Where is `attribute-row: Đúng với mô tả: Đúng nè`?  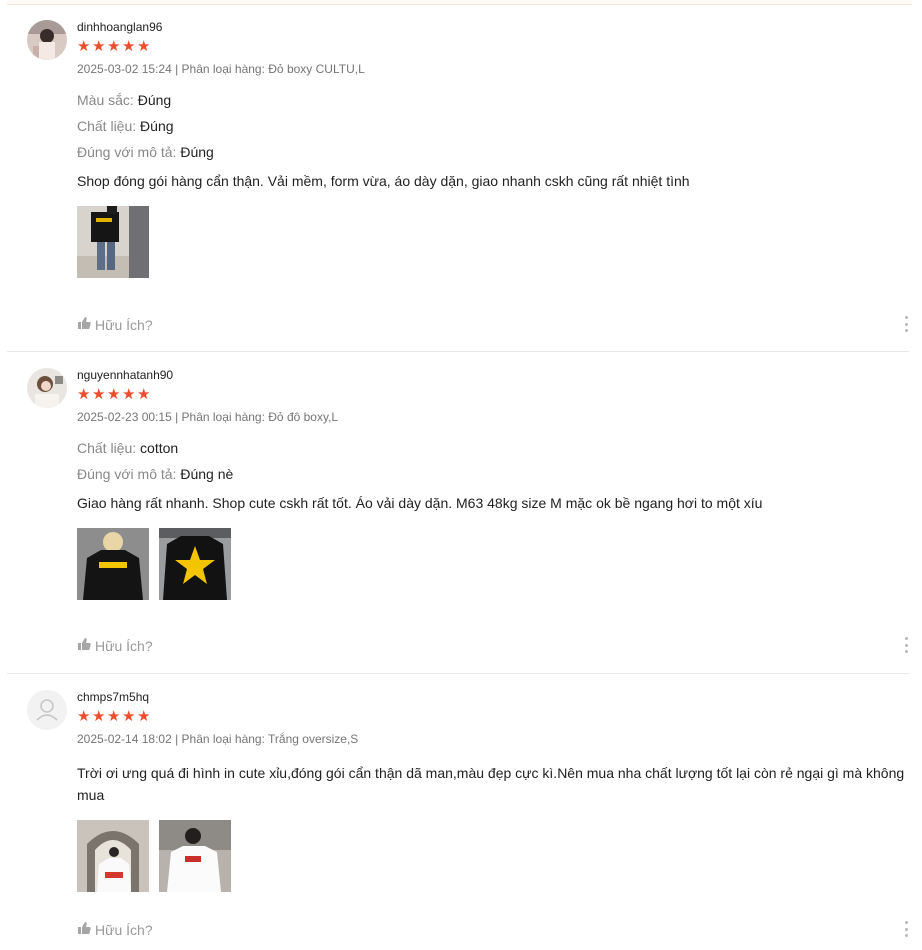 attribute-row: Đúng với mô tả: Đúng nè is located at coordinates (155, 474).